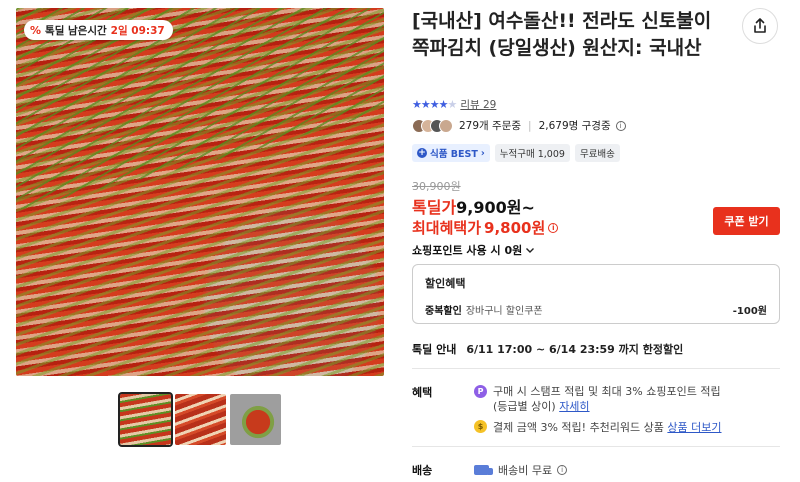 Image resolution: width=800 pixels, height=482 pixels. What do you see at coordinates (480, 391) in the screenshot?
I see `points-icon: P` at bounding box center [480, 391].